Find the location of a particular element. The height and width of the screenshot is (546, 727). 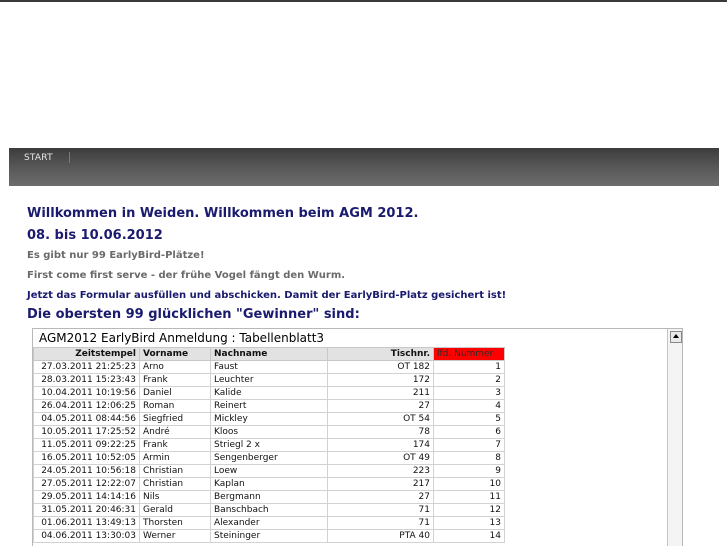

cell-tischnr: 78 is located at coordinates (380, 432).